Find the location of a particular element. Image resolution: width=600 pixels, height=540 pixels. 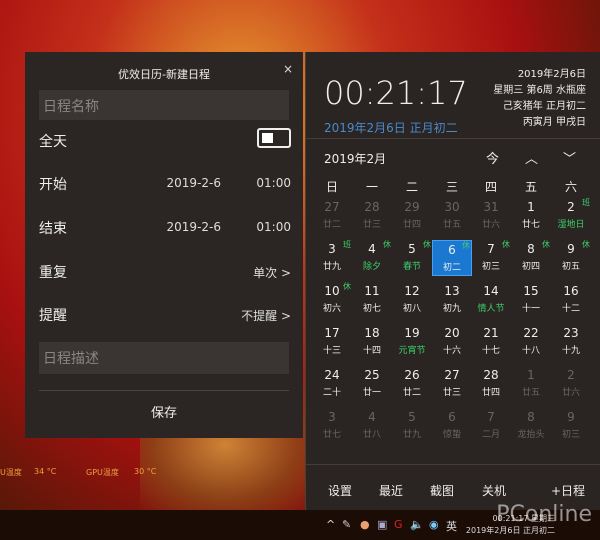

lunar-label: 廿五 is located at coordinates (530, 393).